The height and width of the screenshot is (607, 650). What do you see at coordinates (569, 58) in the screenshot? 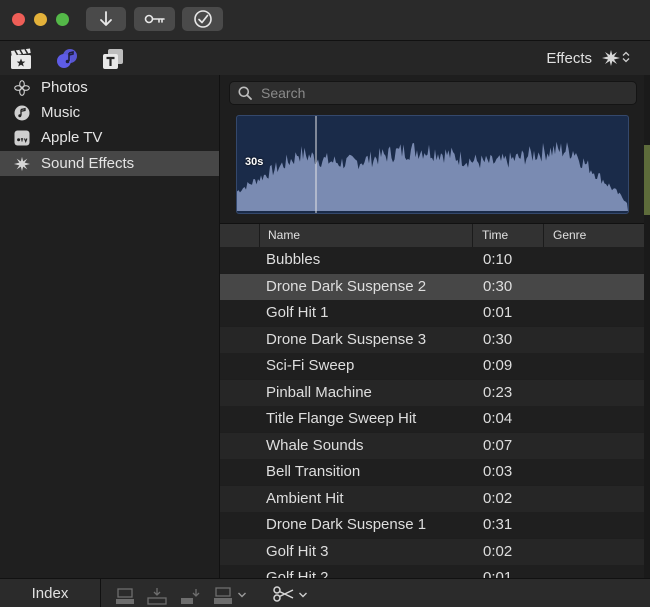
I see `browser-category-label: Effects` at bounding box center [569, 58].